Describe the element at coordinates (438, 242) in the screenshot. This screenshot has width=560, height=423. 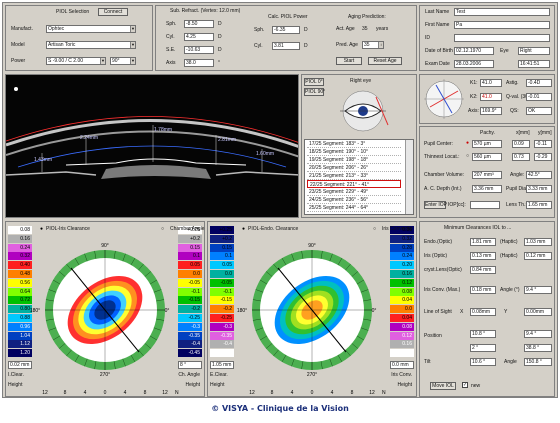
I see `endo-optic-label: Endo.(Optic)` at that location.